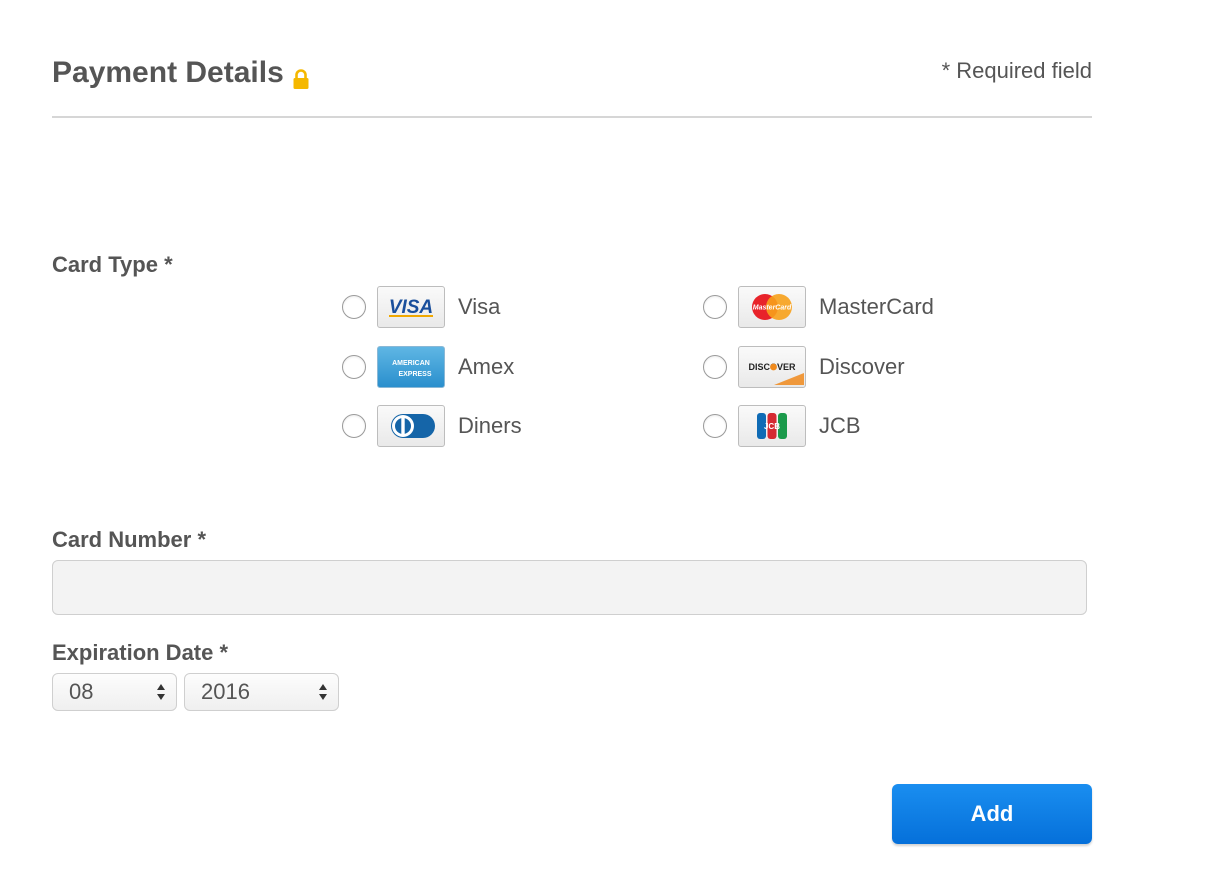 This screenshot has width=1208, height=890. I want to click on expiration-month-value: 08, so click(81, 691).